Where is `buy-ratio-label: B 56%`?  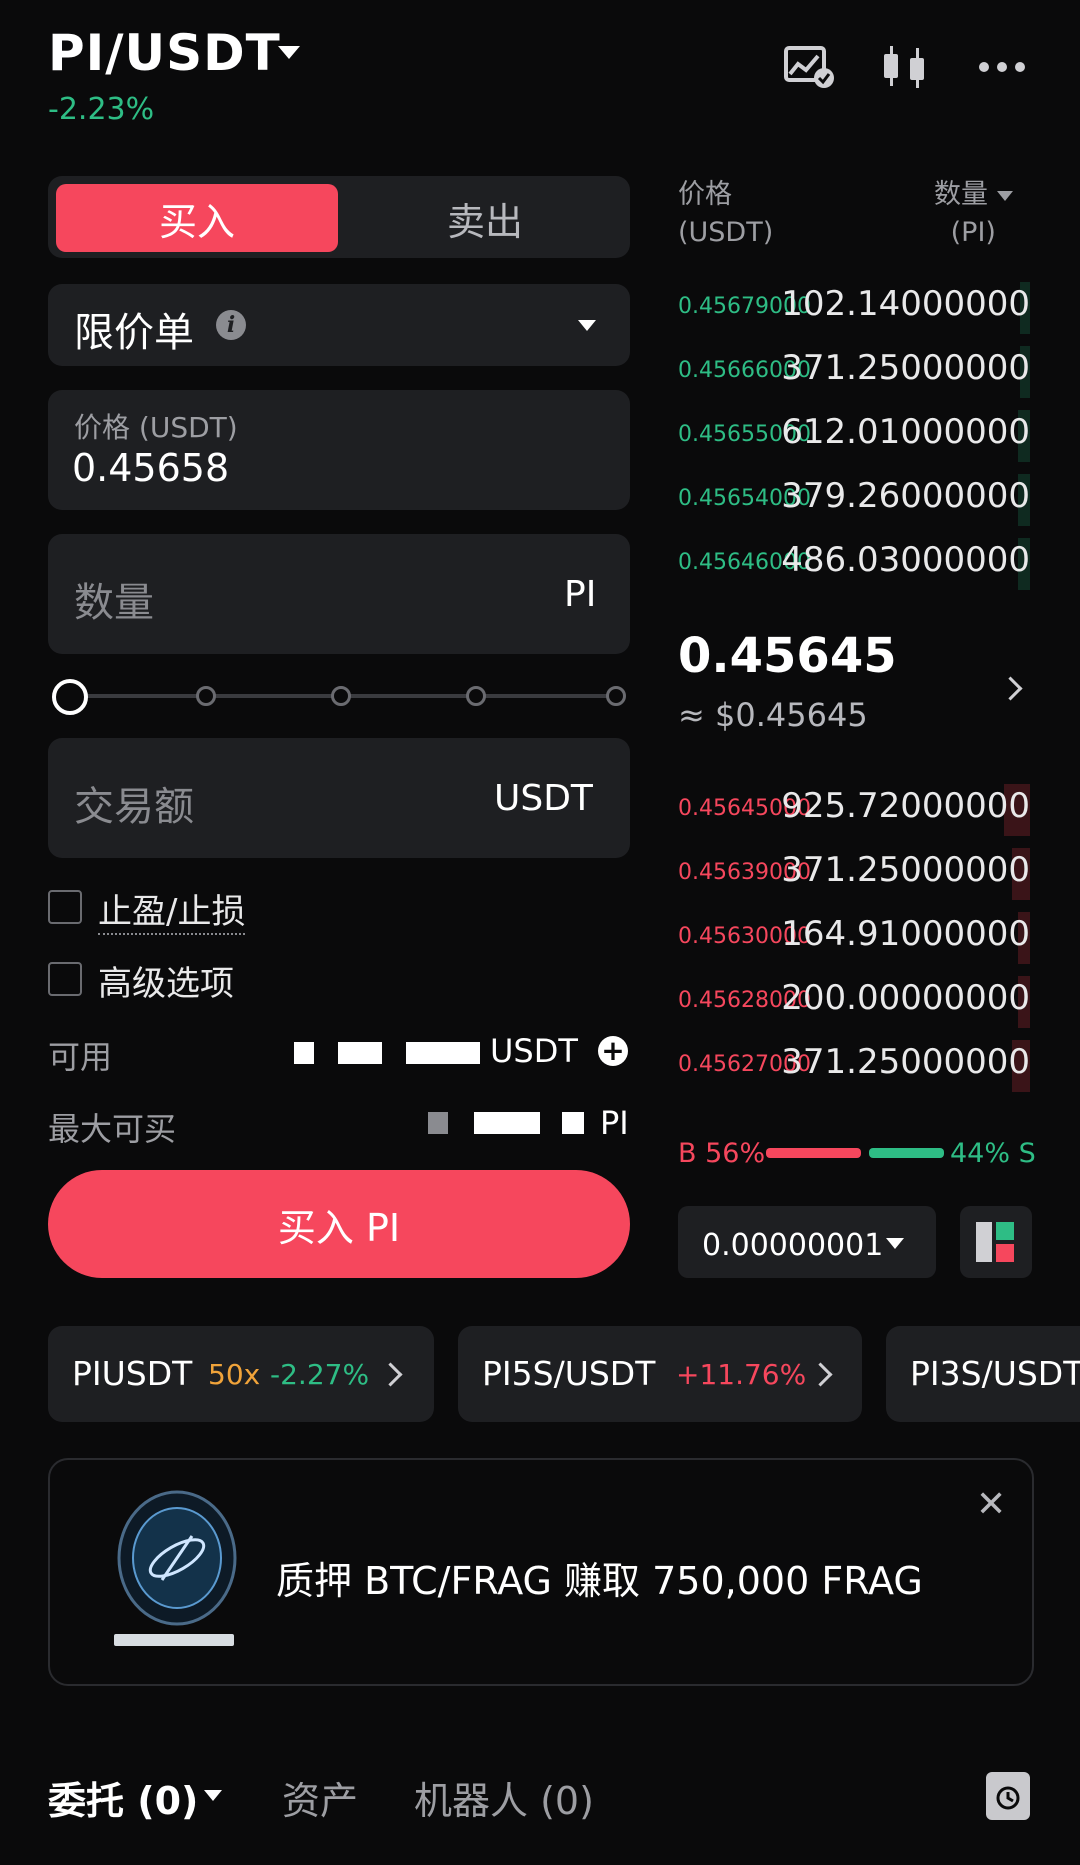
buy-ratio-label: B 56% is located at coordinates (722, 1153).